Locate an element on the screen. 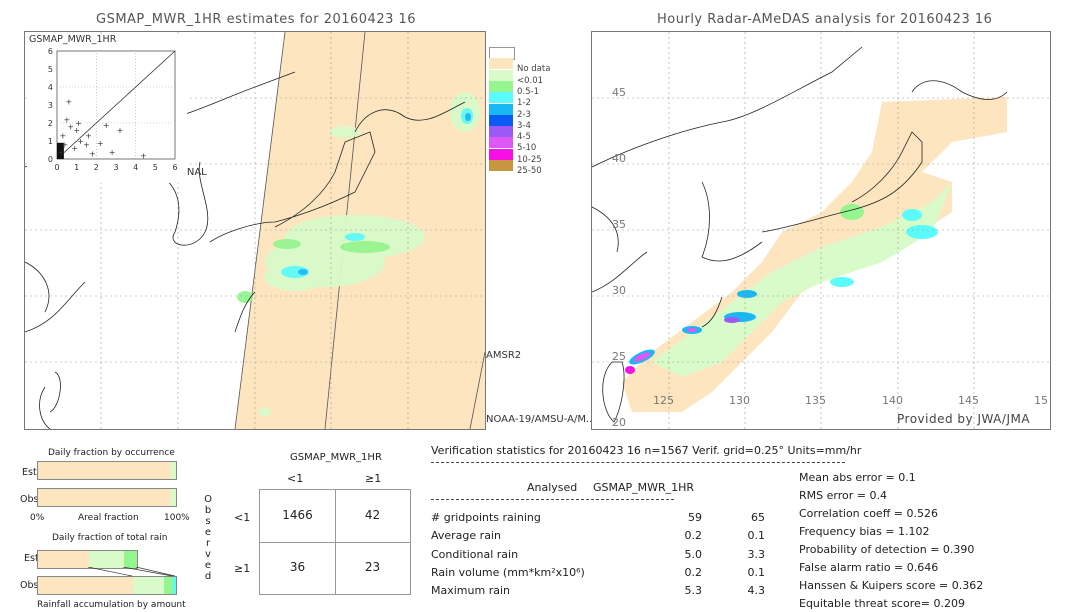  scatter-xtick: 4 is located at coordinates (135, 167).